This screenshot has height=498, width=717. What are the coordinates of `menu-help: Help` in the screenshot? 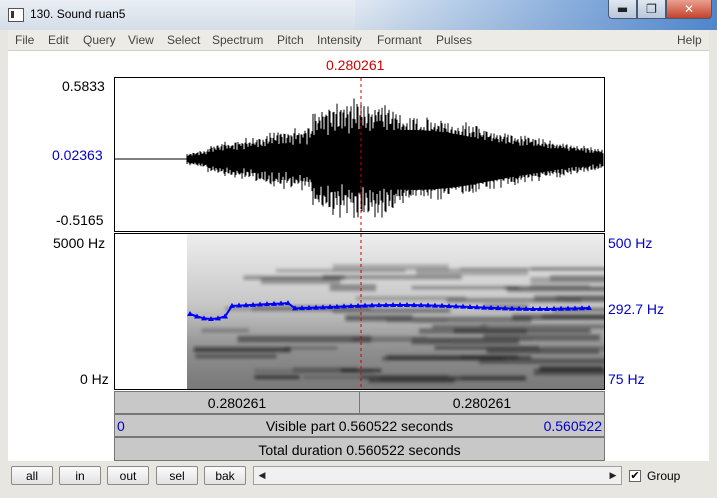 It's located at (689, 40).